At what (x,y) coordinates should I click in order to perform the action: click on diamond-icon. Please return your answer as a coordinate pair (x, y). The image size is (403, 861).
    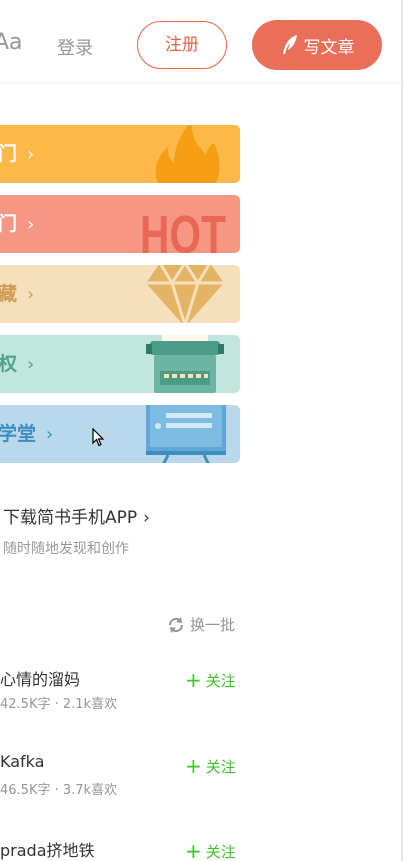
    Looking at the image, I should click on (185, 294).